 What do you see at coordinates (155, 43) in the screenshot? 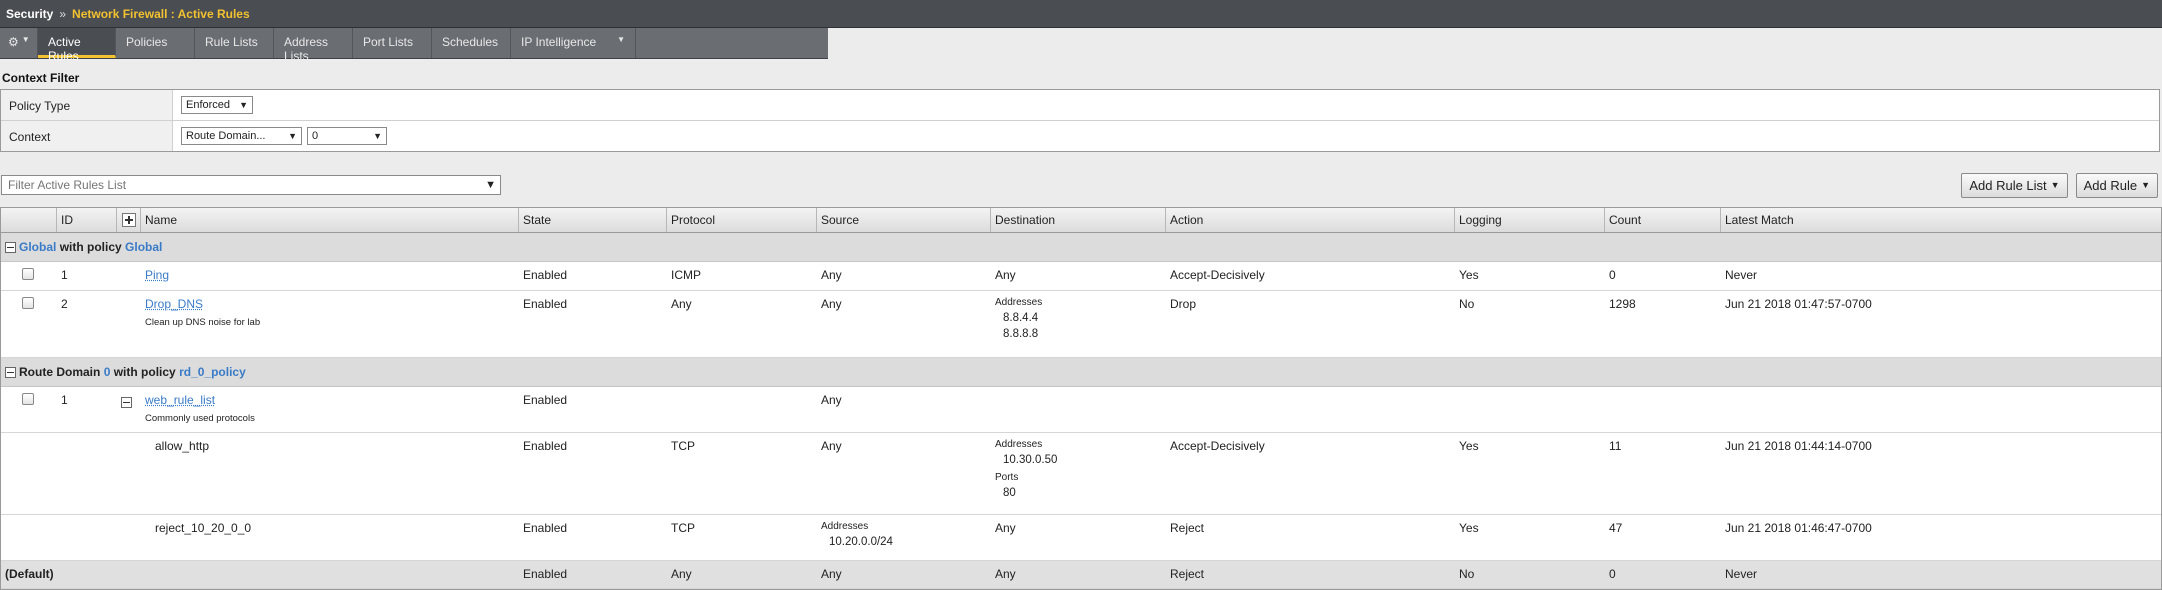
I see `tab-policies: Policies` at bounding box center [155, 43].